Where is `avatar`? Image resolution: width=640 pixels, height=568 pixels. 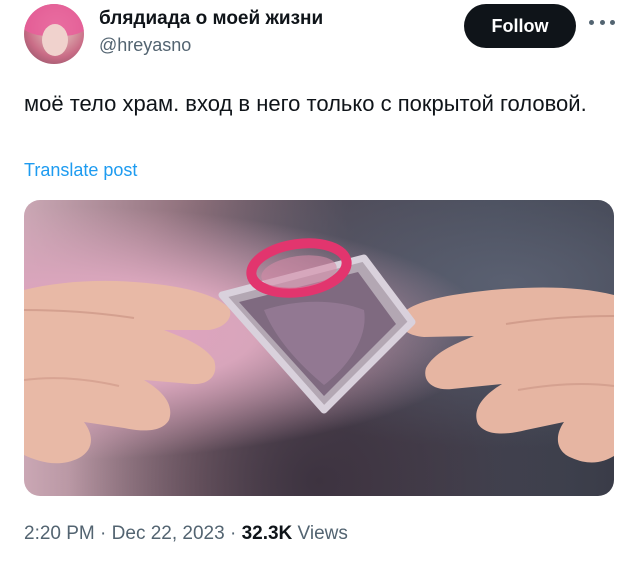
avatar is located at coordinates (54, 34).